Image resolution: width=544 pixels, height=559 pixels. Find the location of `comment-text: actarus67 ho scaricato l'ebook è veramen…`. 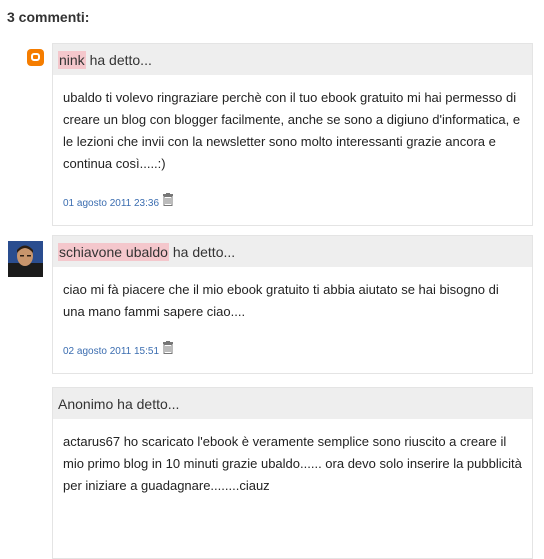

comment-text: actarus67 ho scaricato l'ebook è veramen… is located at coordinates (292, 463).